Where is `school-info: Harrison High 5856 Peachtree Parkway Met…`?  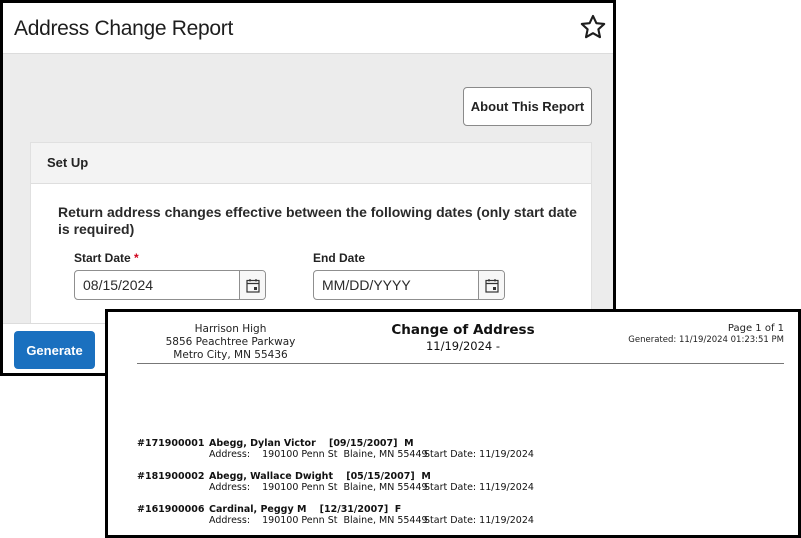
school-info: Harrison High 5856 Peachtree Parkway Met… is located at coordinates (230, 342).